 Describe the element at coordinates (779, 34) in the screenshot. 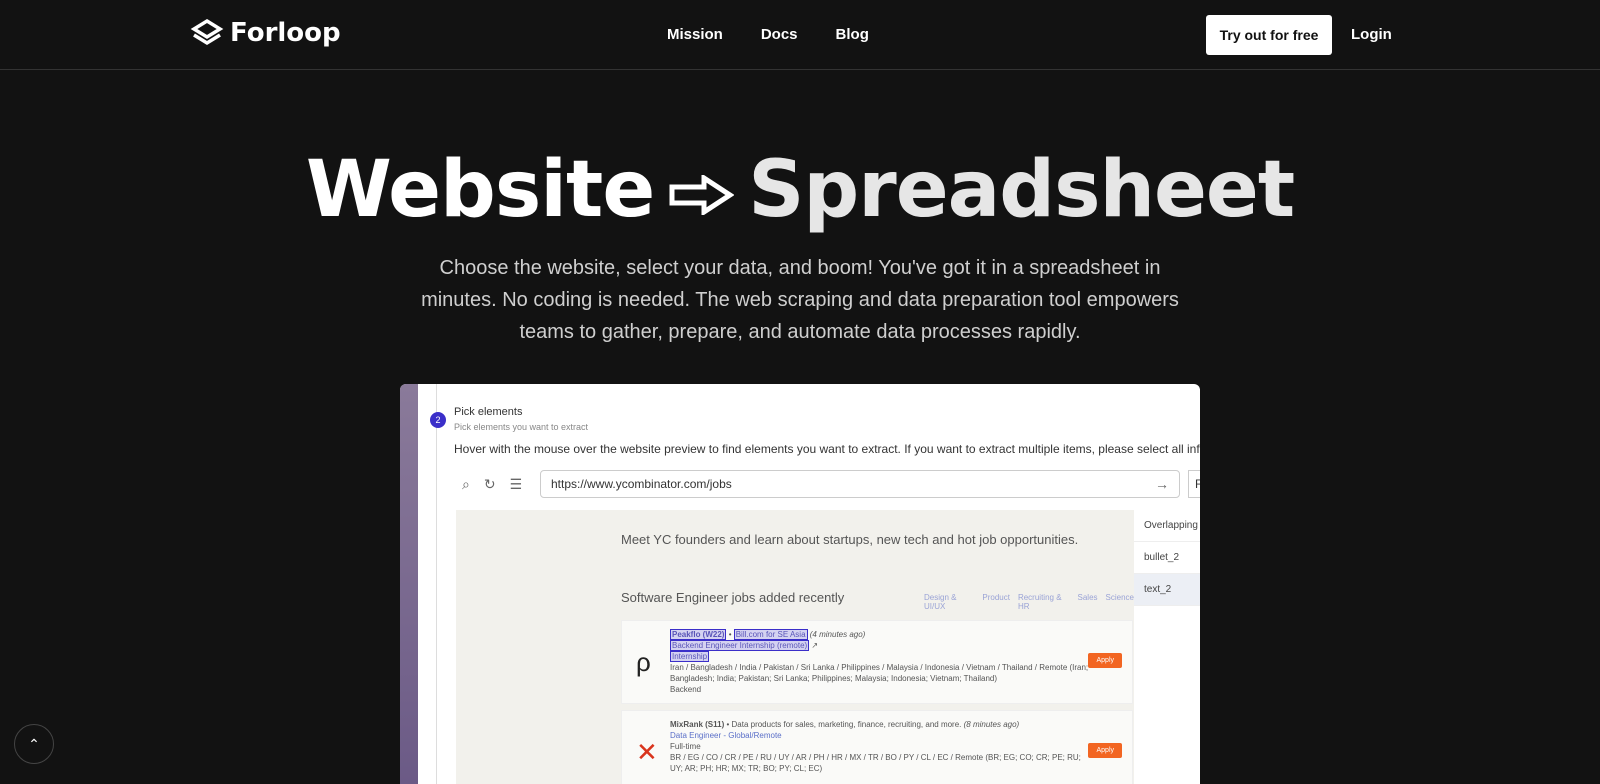

I see `nav-docs: Docs` at that location.